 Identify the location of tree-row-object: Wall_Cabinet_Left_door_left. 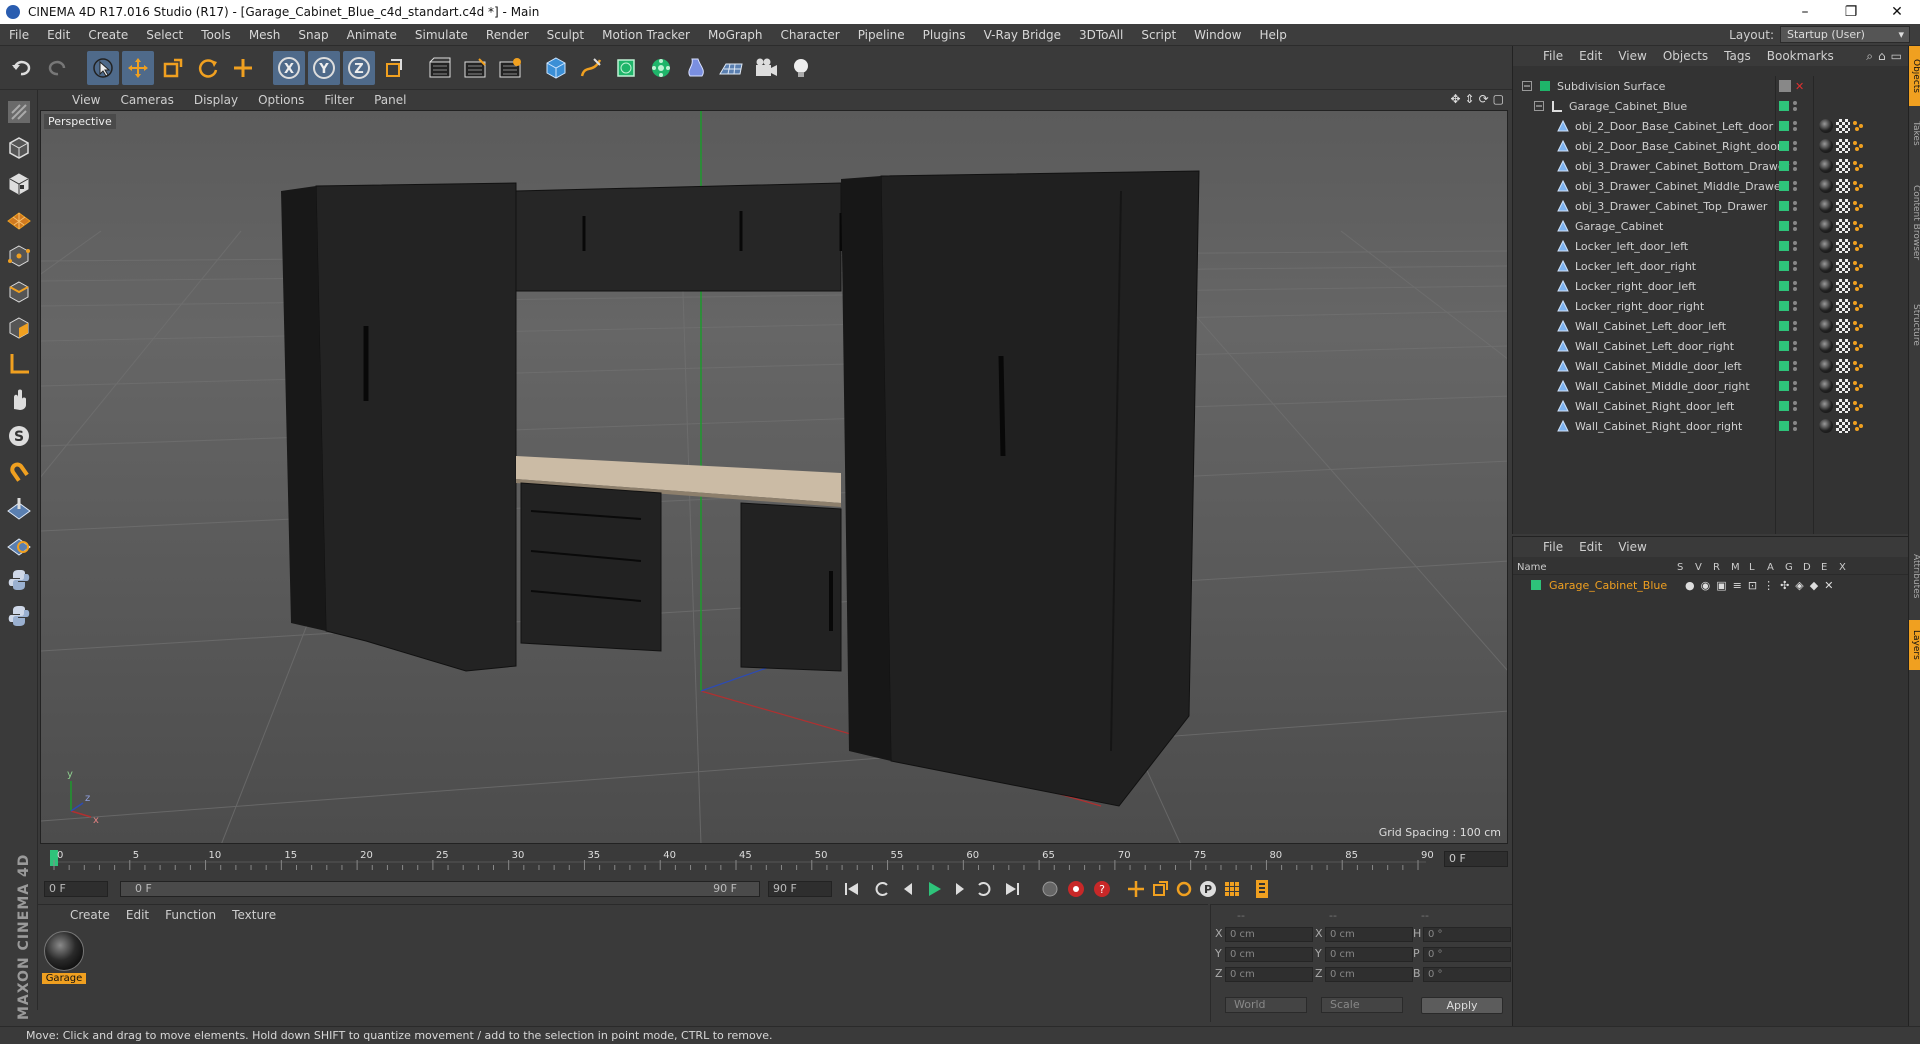
(1711, 326).